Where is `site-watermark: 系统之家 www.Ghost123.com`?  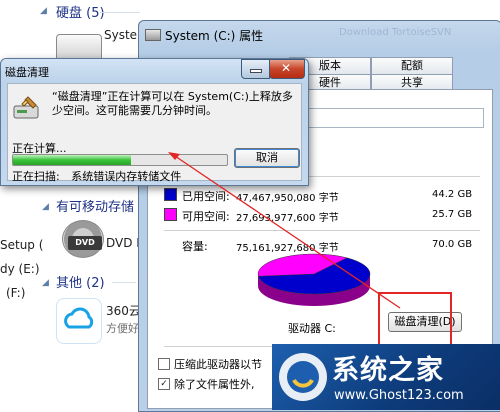
site-watermark: 系统之家 www.Ghost123.com is located at coordinates (386, 377).